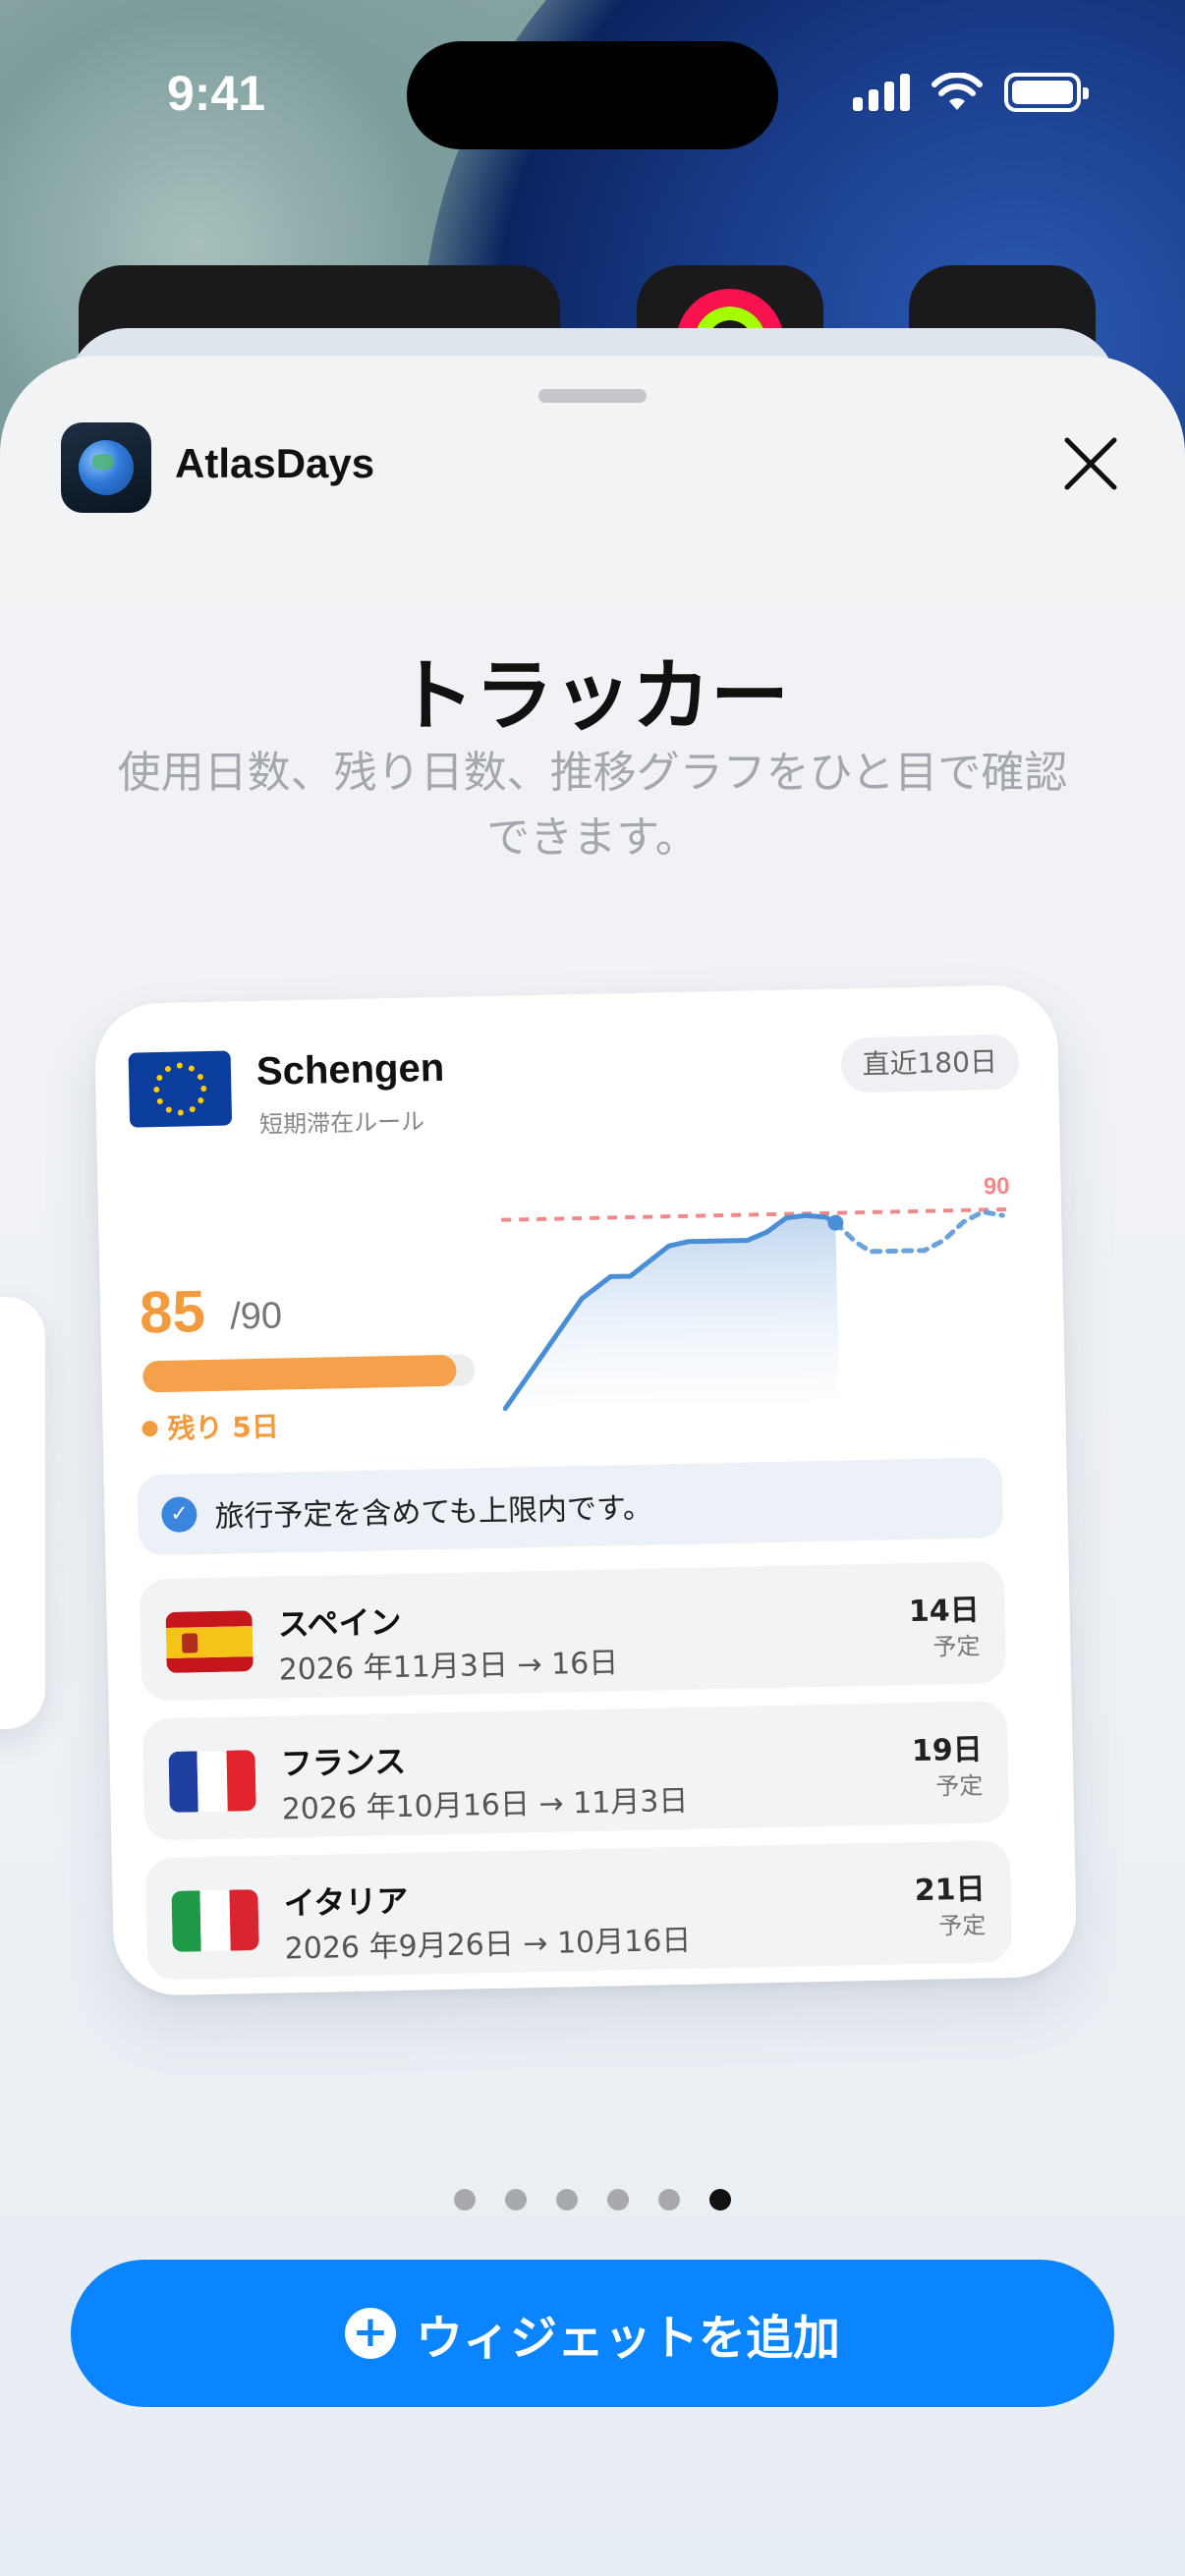  I want to click on app-icon, so click(106, 467).